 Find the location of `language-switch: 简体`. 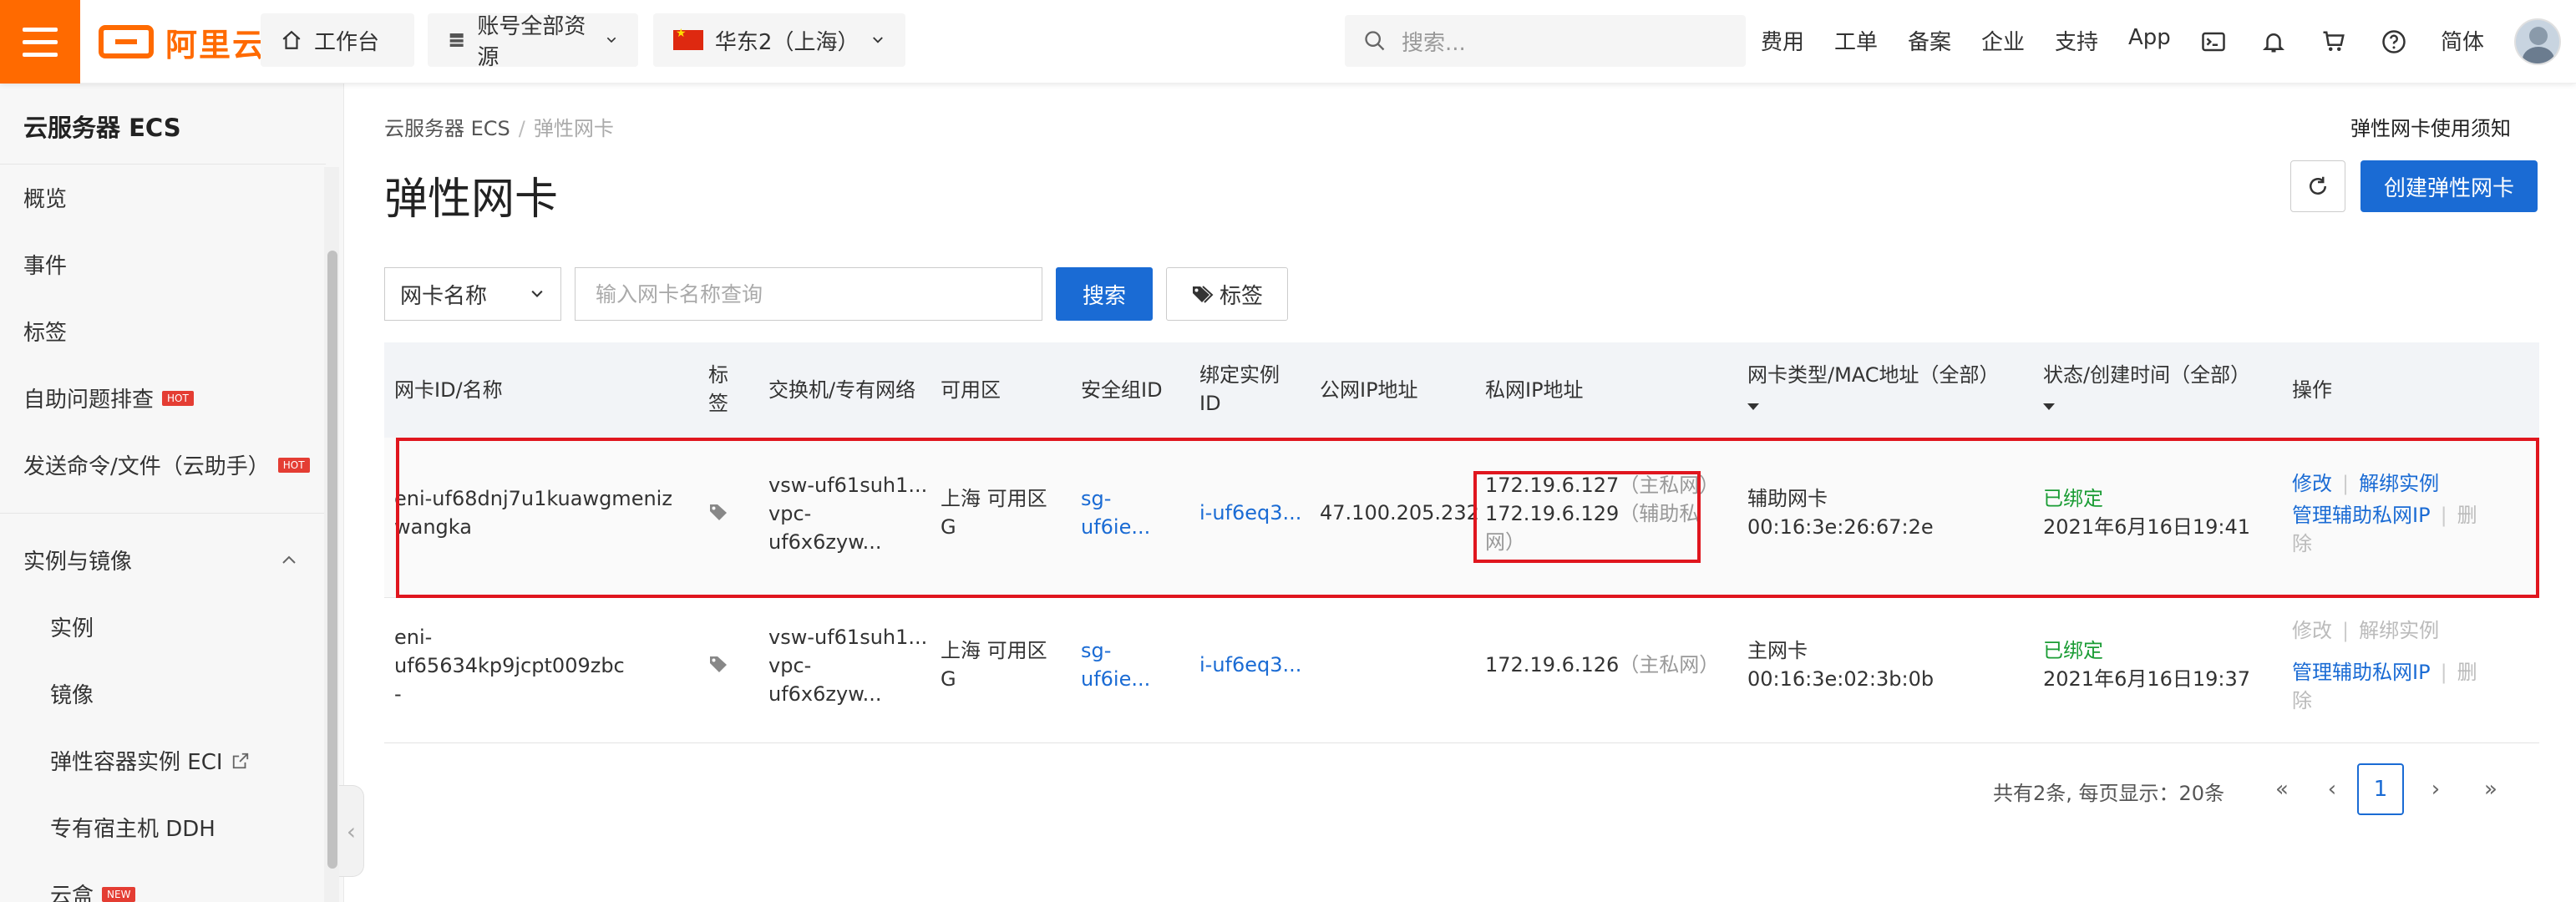

language-switch: 简体 is located at coordinates (2462, 40).